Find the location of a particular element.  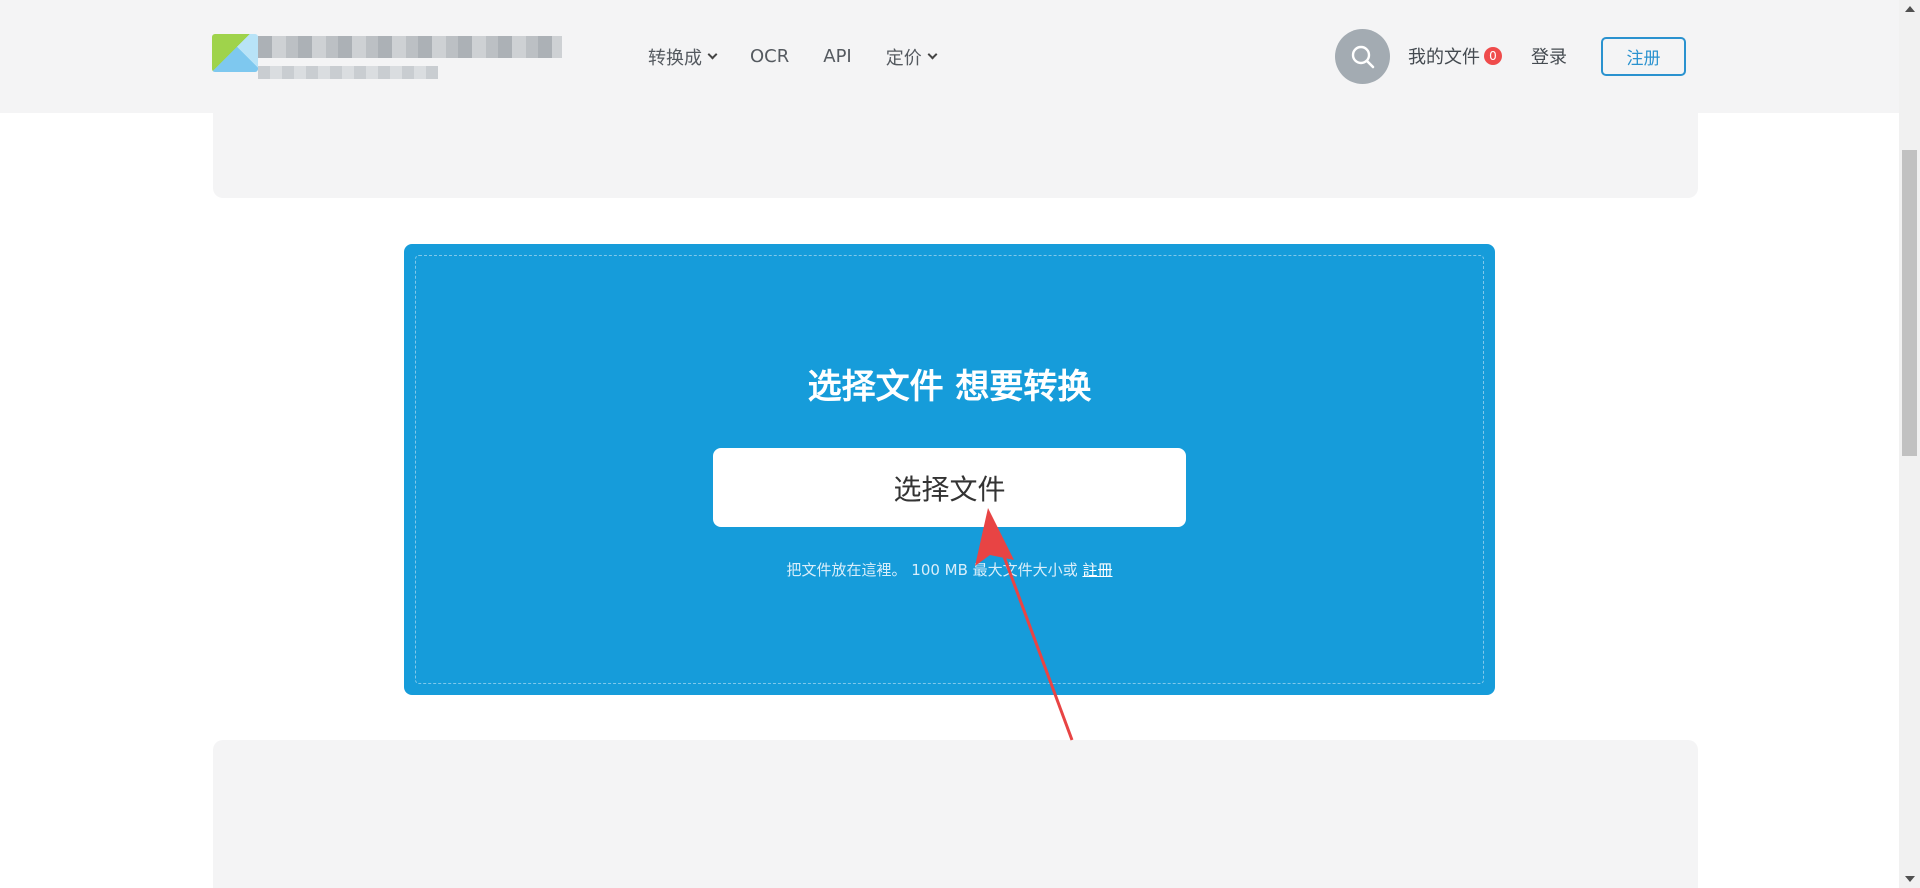

scroll-down-icon is located at coordinates (1910, 879).